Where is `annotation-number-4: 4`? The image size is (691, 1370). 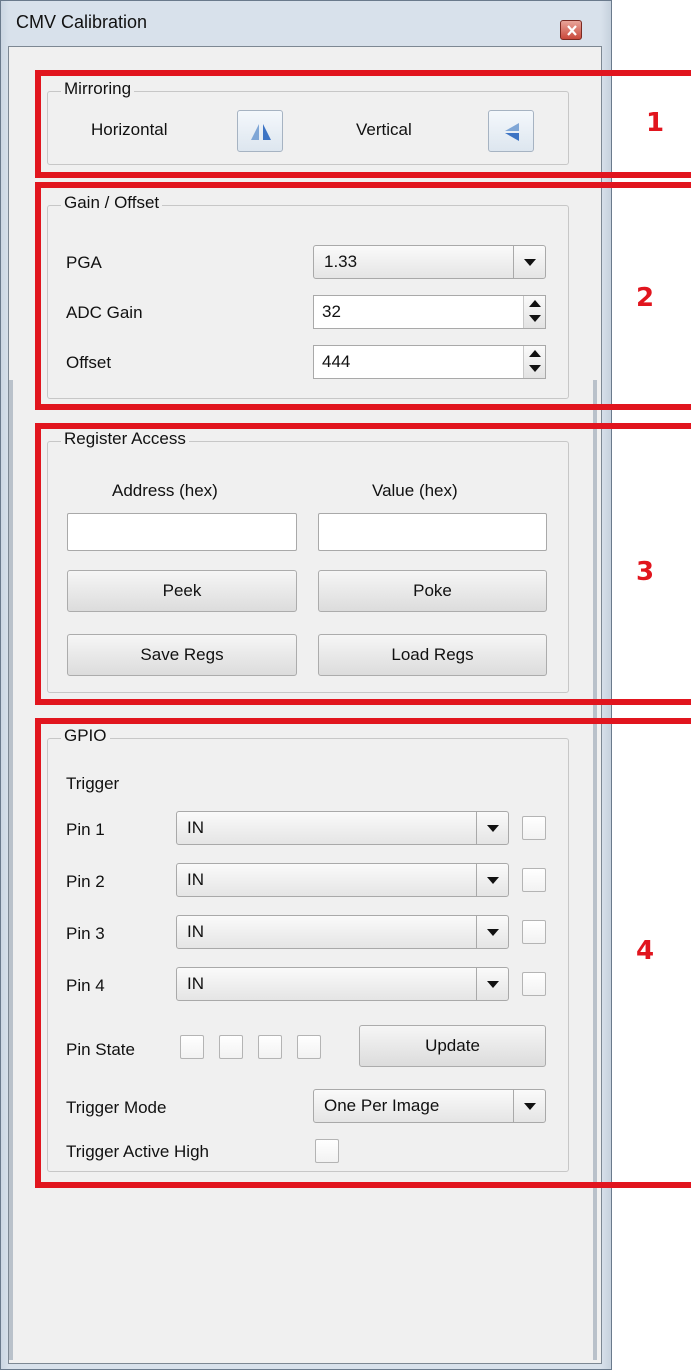 annotation-number-4: 4 is located at coordinates (645, 951).